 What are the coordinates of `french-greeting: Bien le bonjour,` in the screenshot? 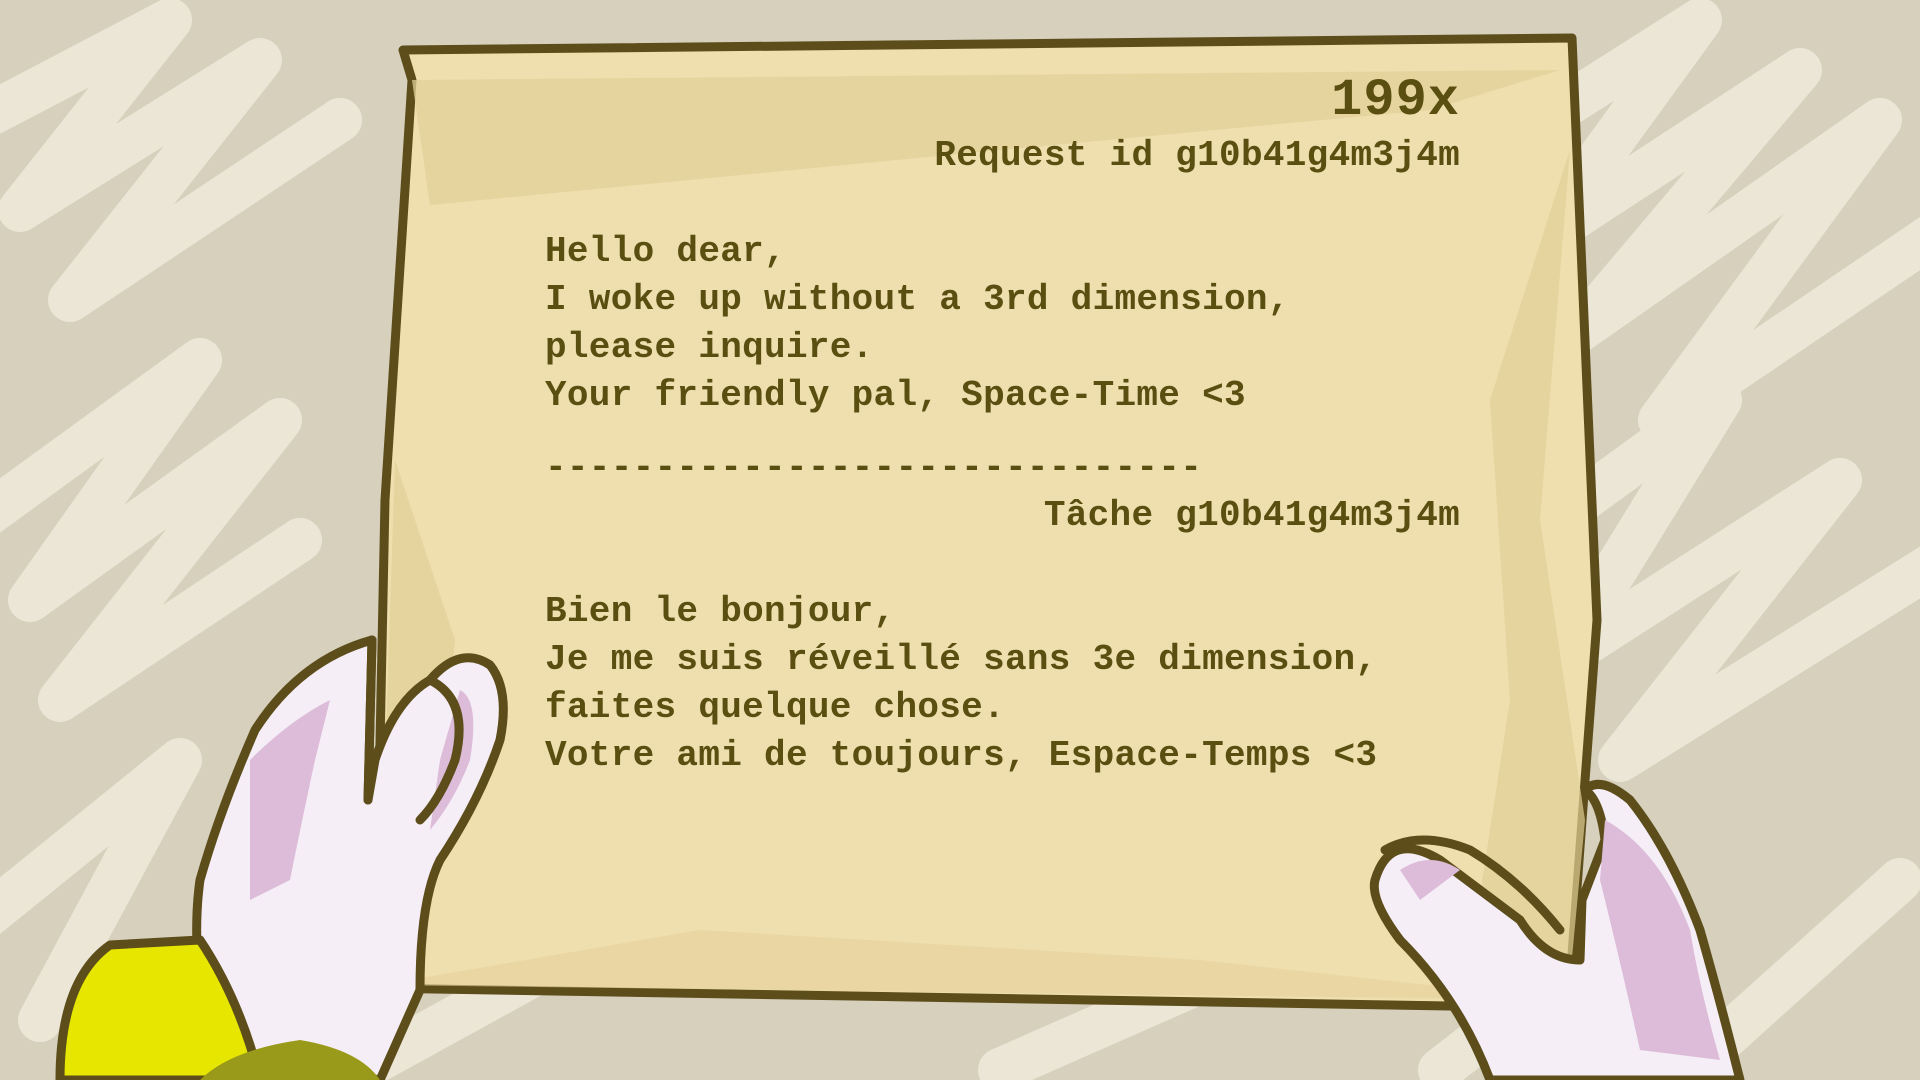 It's located at (720, 611).